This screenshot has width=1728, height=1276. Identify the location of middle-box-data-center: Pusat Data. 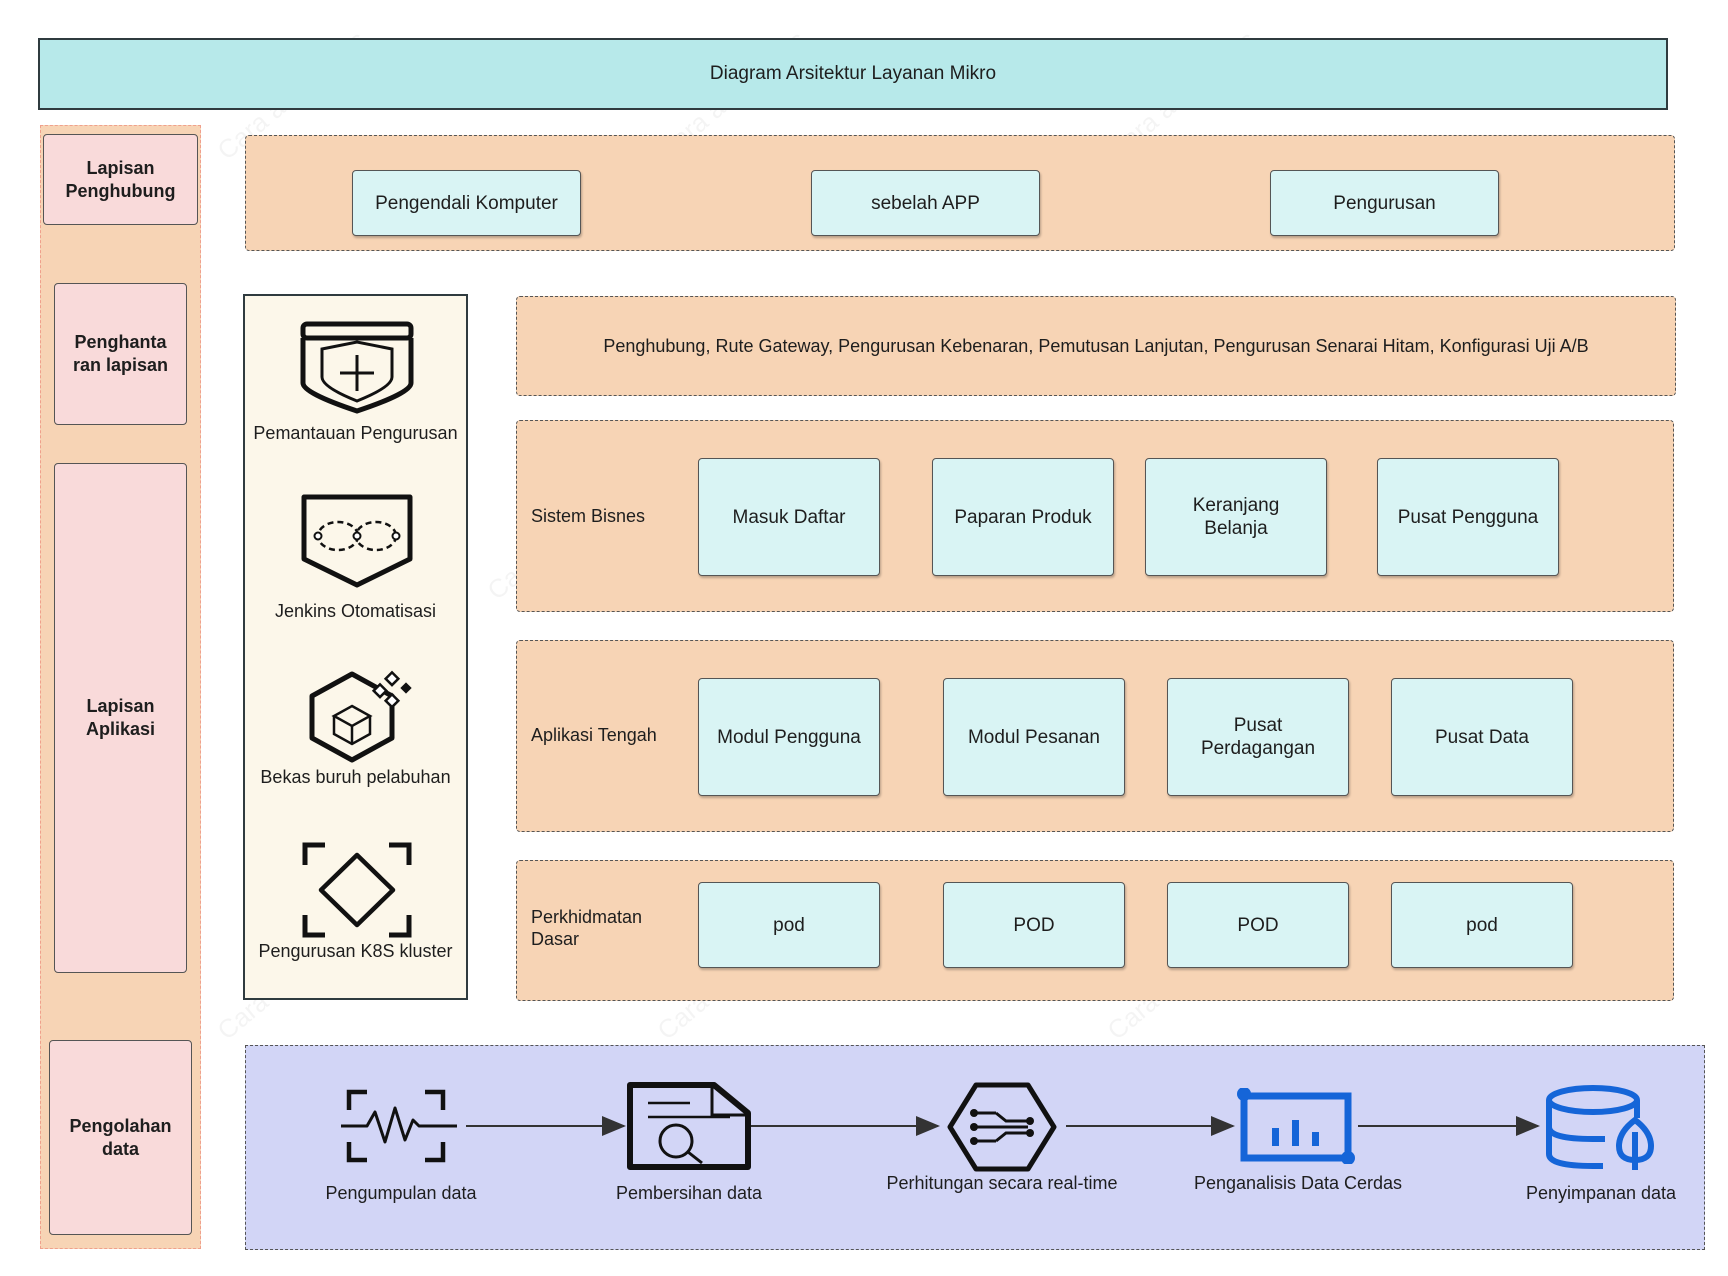
(1482, 737).